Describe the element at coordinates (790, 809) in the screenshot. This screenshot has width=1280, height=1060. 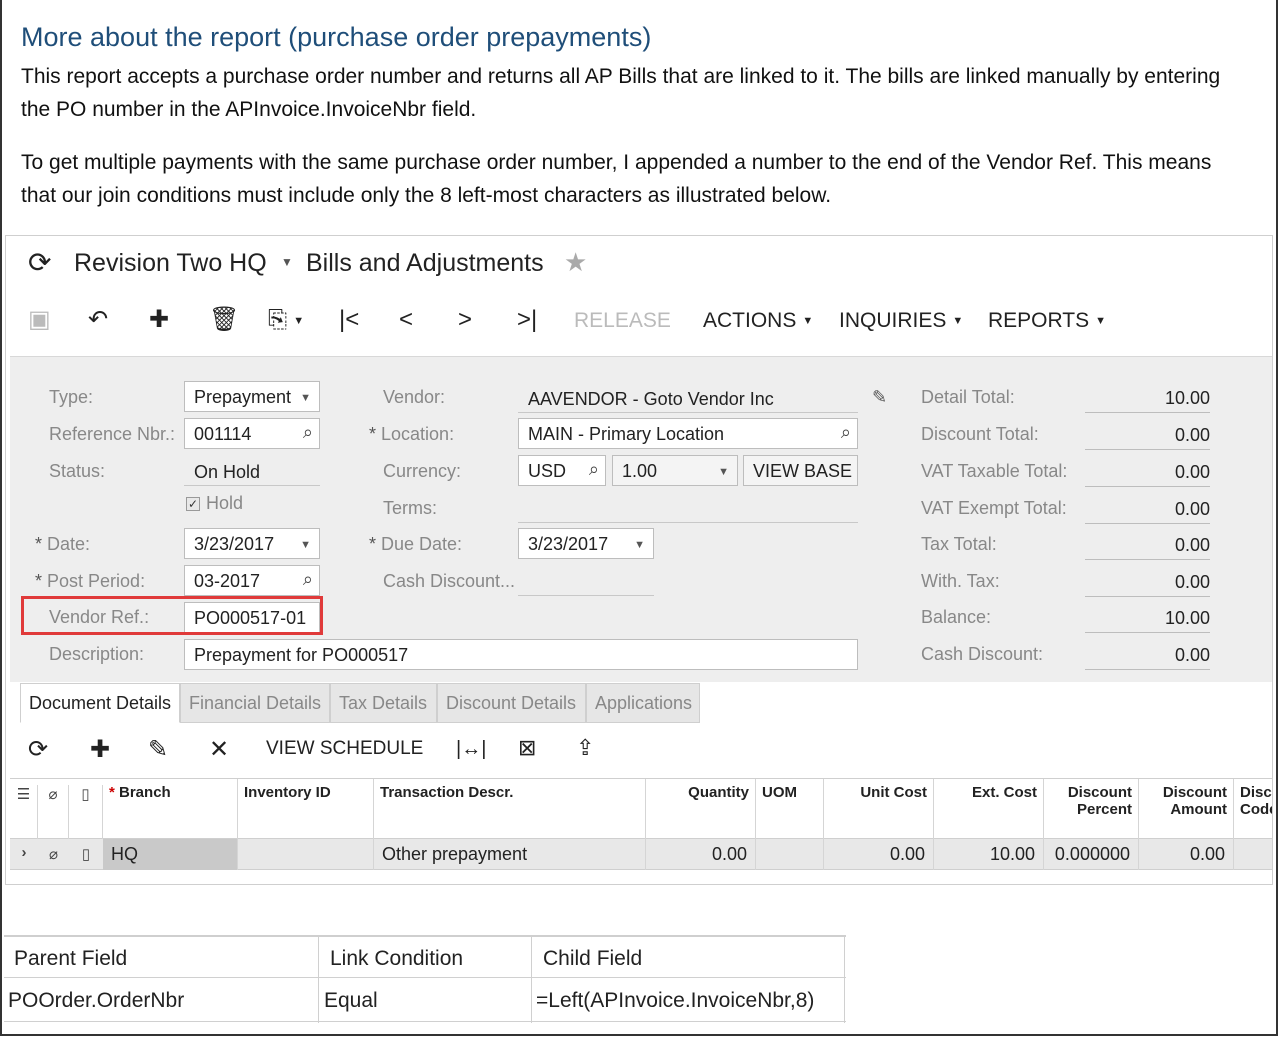
I see `col-uom: UOM` at that location.